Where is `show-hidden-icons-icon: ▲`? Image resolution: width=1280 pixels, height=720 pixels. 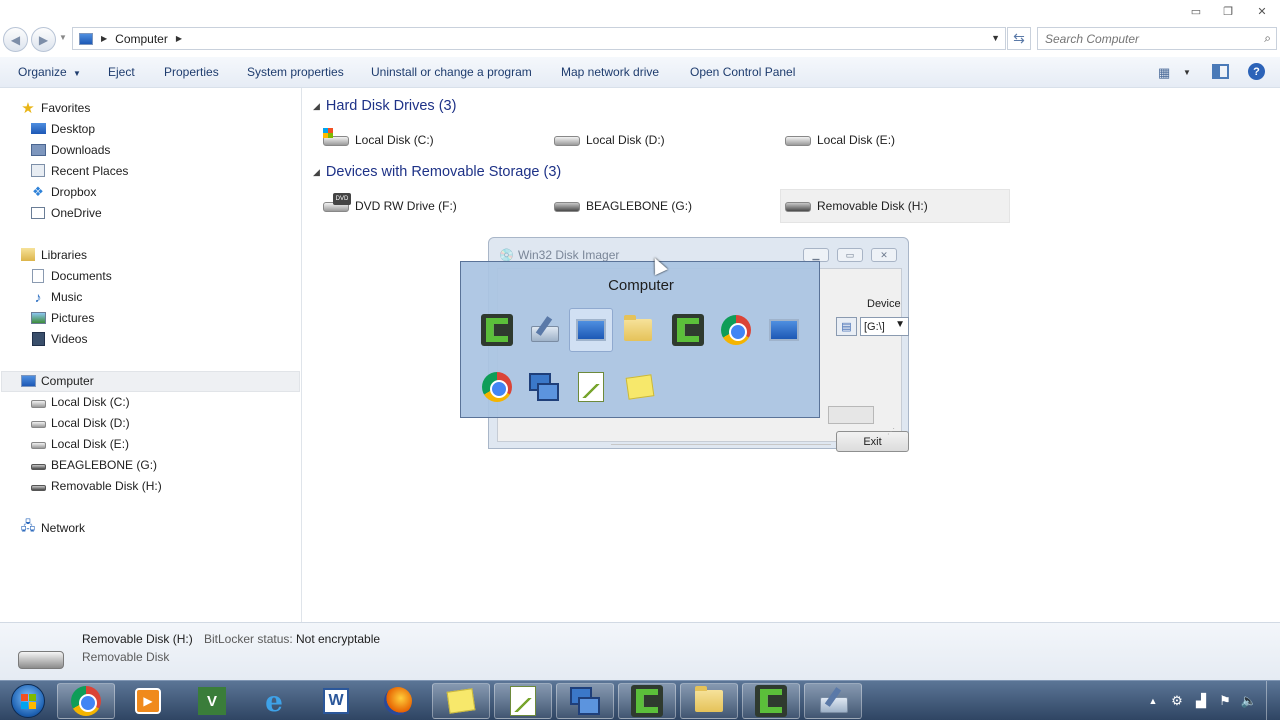
show-hidden-icons-icon: ▲ is located at coordinates (1153, 700).